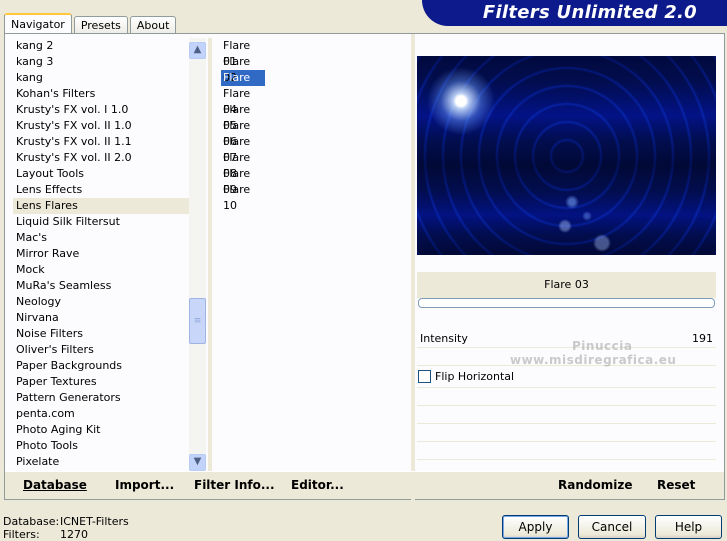 This screenshot has height=541, width=727. What do you see at coordinates (589, 12) in the screenshot?
I see `app-title: Filters Unlimited 2.0` at bounding box center [589, 12].